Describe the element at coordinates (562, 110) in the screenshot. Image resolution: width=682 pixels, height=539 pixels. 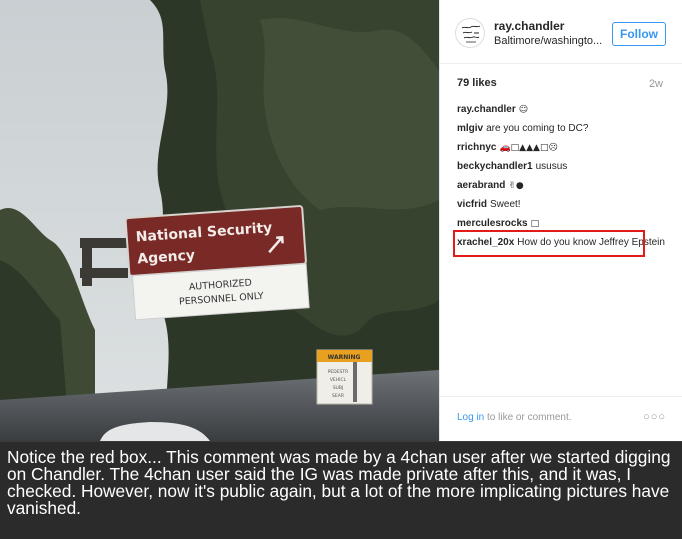
I see `comment-item: ray.chandler ☺` at that location.